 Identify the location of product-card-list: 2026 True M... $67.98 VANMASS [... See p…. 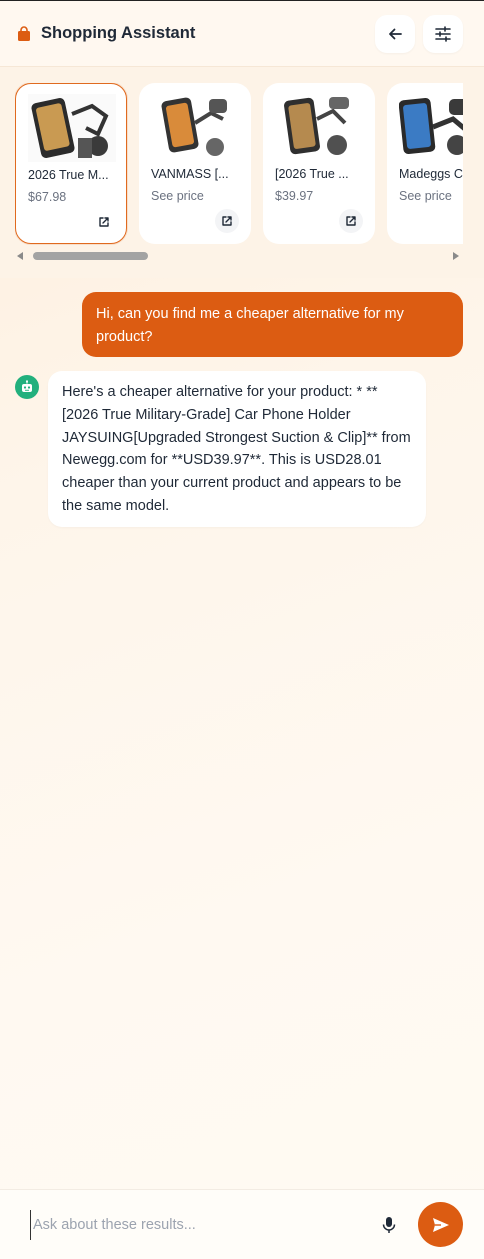
(239, 164).